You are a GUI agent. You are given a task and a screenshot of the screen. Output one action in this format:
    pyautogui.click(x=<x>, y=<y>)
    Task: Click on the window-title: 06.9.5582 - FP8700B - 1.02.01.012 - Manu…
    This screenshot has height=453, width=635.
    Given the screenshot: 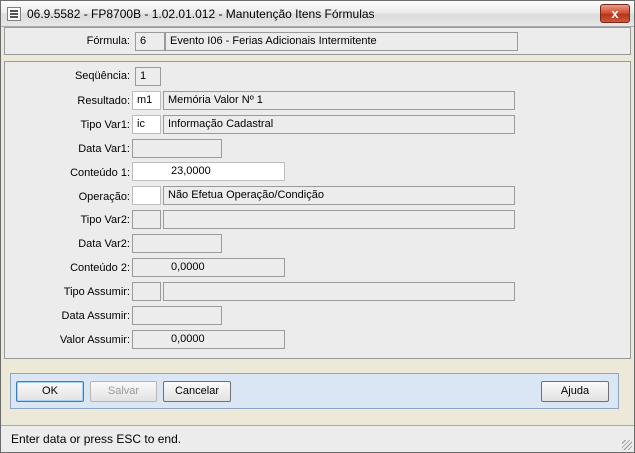 What is the action you would take?
    pyautogui.click(x=201, y=14)
    